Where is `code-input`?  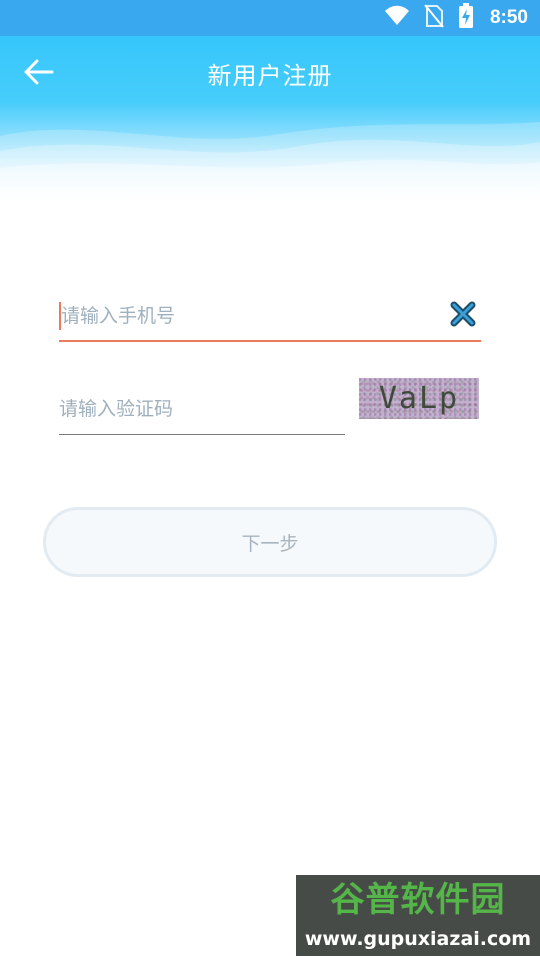
code-input is located at coordinates (202, 409).